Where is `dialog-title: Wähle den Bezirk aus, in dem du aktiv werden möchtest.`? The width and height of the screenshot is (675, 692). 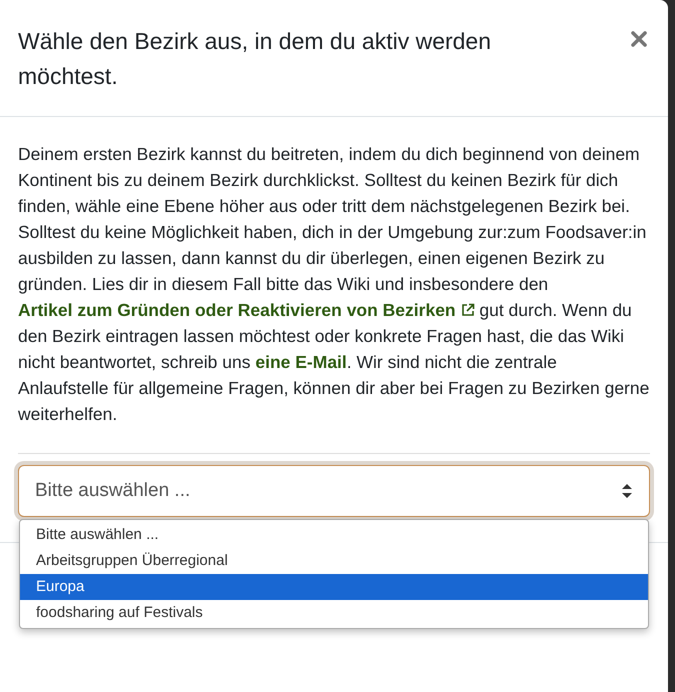
dialog-title: Wähle den Bezirk aus, in dem du aktiv werden möchtest. is located at coordinates (255, 59).